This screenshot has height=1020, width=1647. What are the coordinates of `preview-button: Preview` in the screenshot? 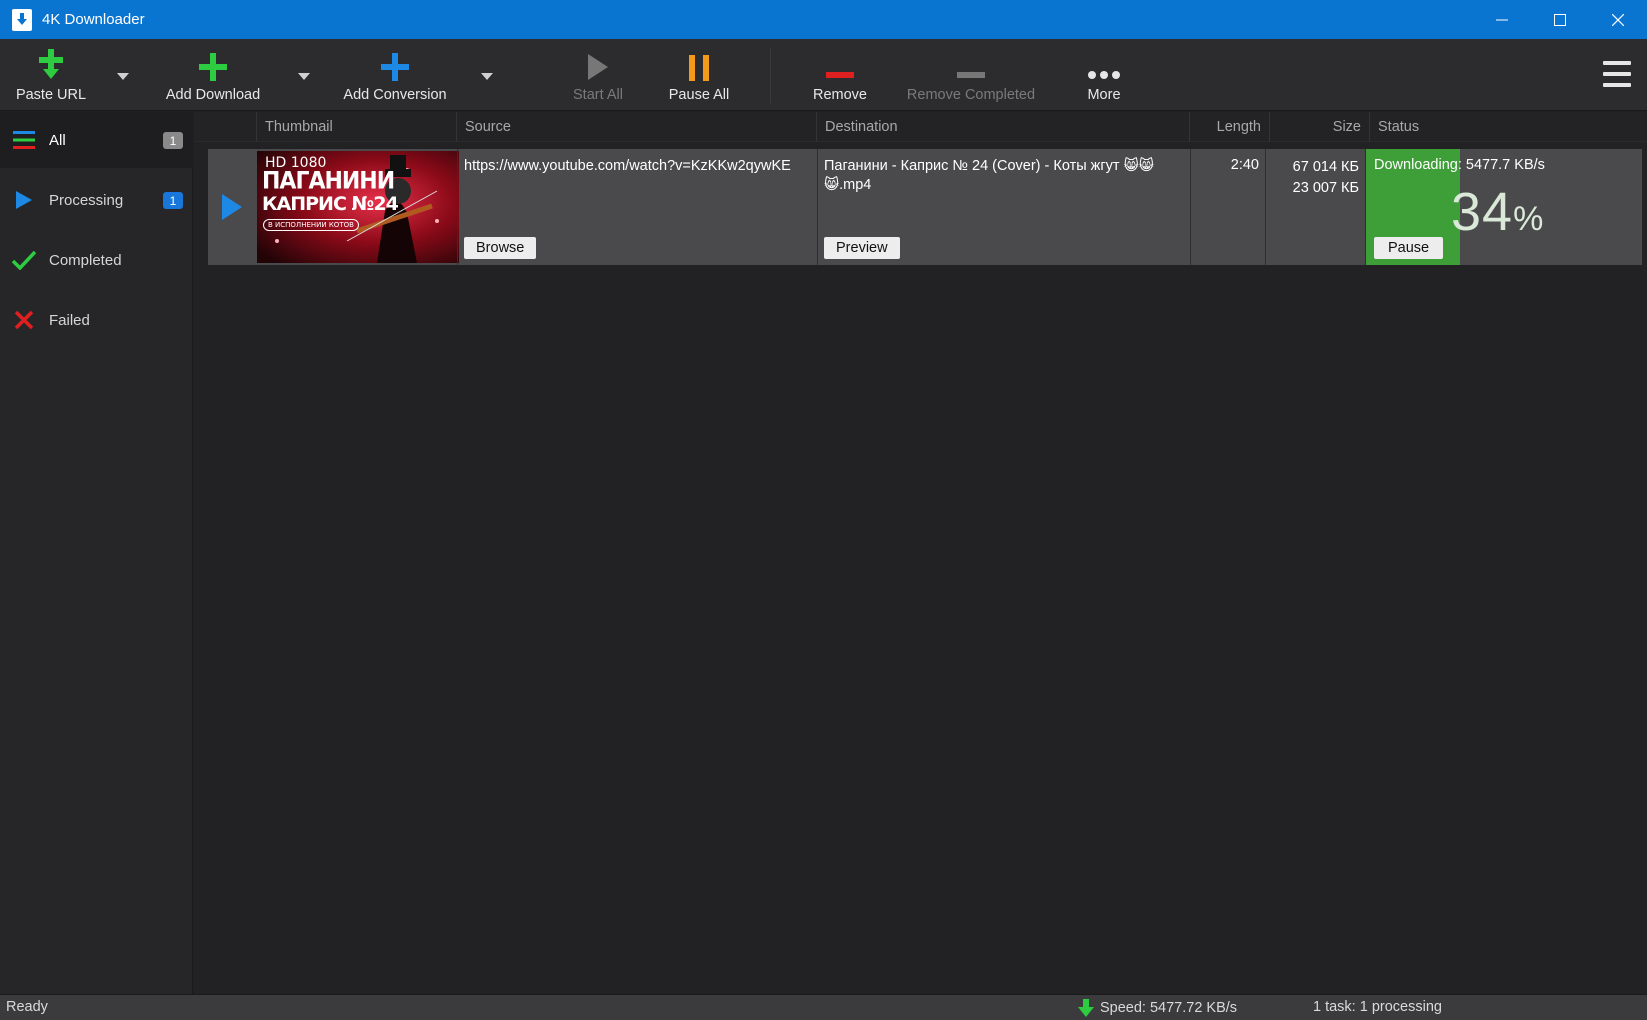 It's located at (862, 248).